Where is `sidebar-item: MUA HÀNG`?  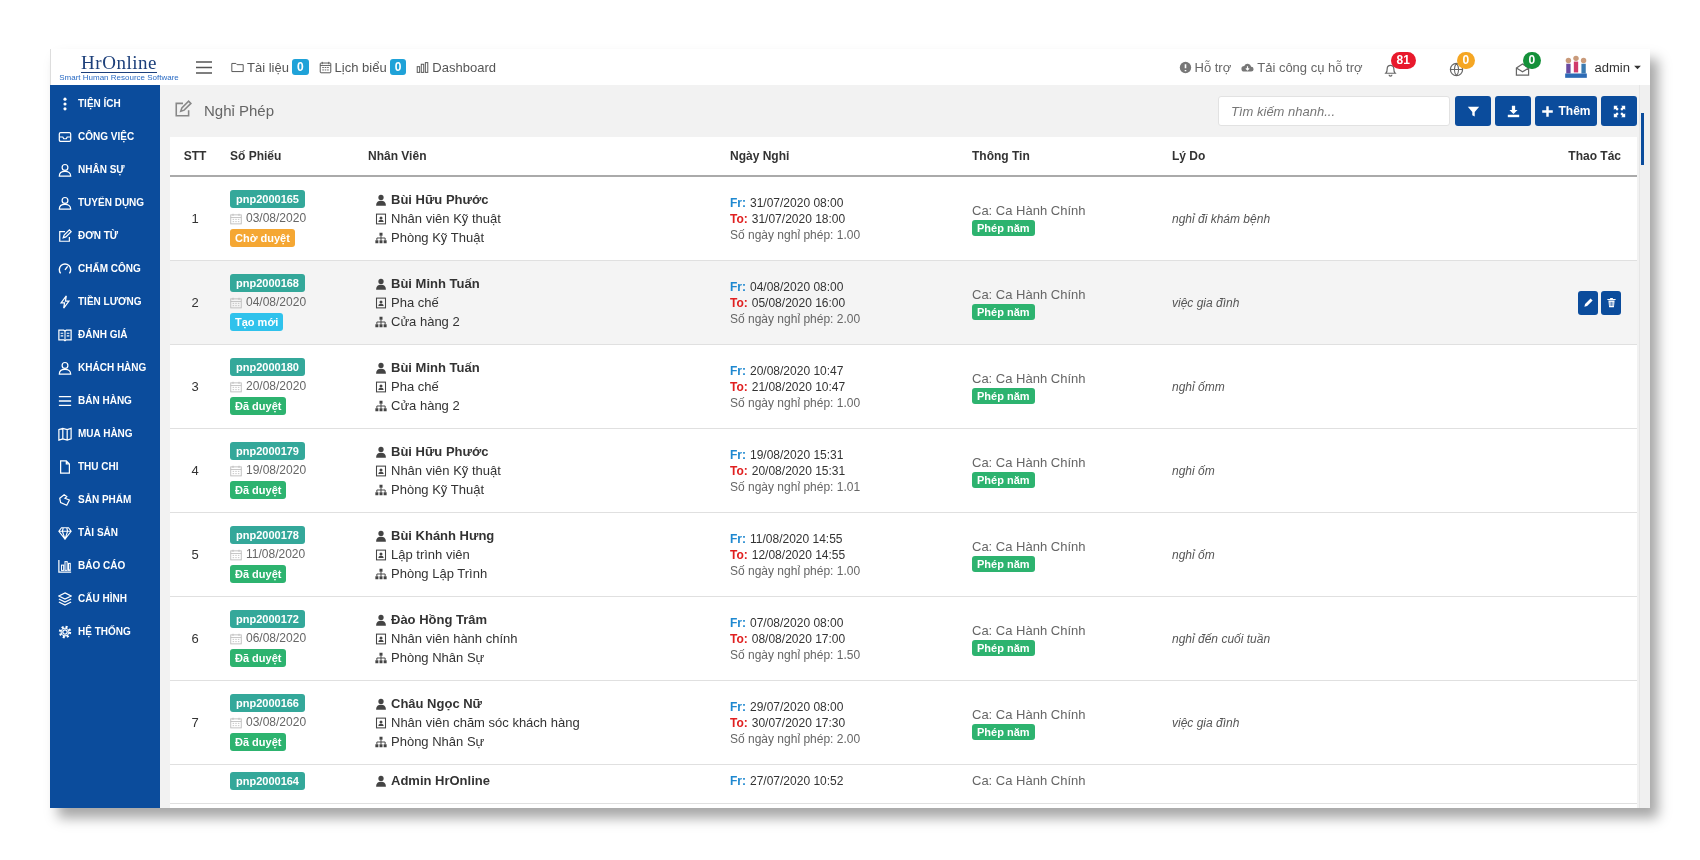 sidebar-item: MUA HÀNG is located at coordinates (105, 433).